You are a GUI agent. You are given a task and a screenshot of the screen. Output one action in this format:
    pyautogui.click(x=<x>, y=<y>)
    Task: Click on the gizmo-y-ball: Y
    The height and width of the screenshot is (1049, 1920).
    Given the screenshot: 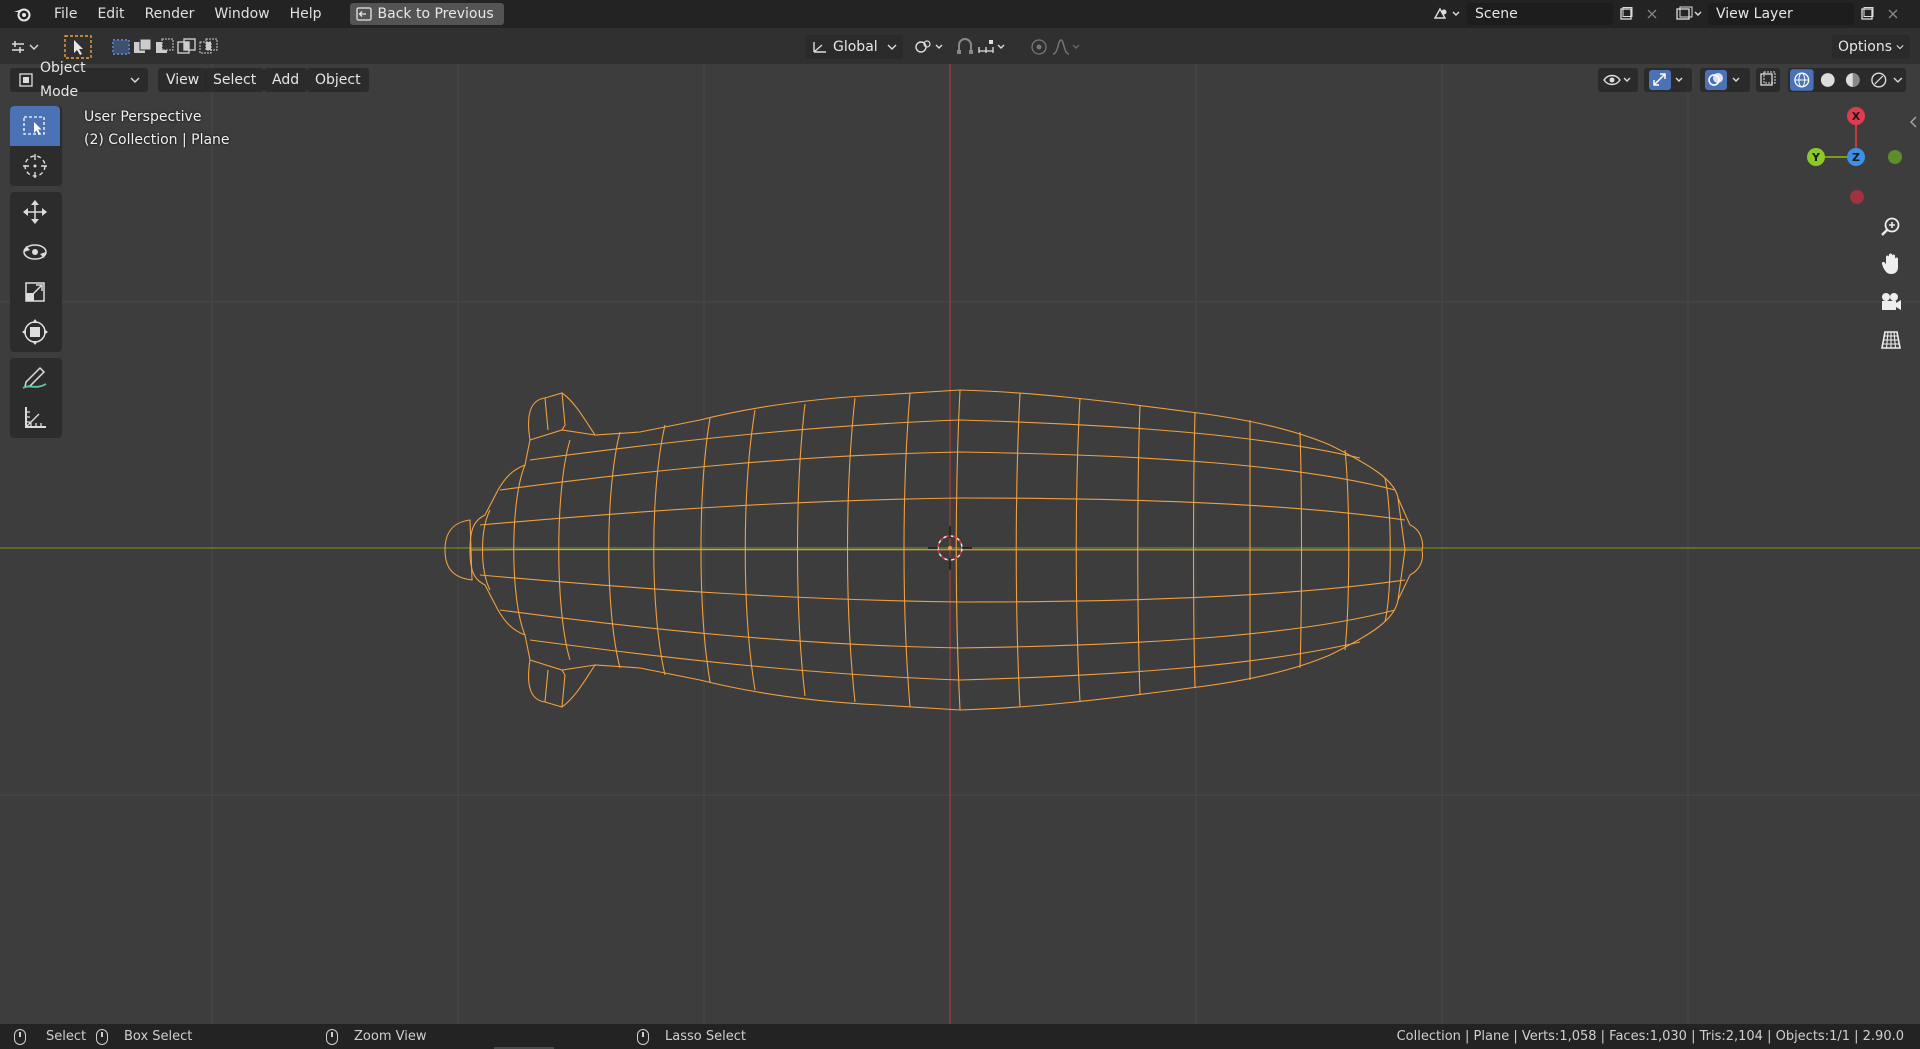 What is the action you would take?
    pyautogui.click(x=1816, y=157)
    